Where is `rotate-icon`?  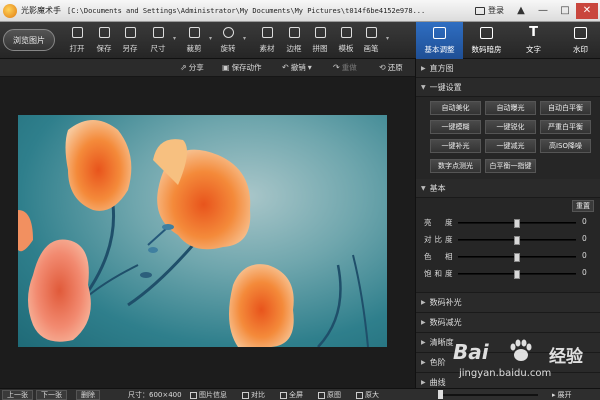 rotate-icon is located at coordinates (228, 32).